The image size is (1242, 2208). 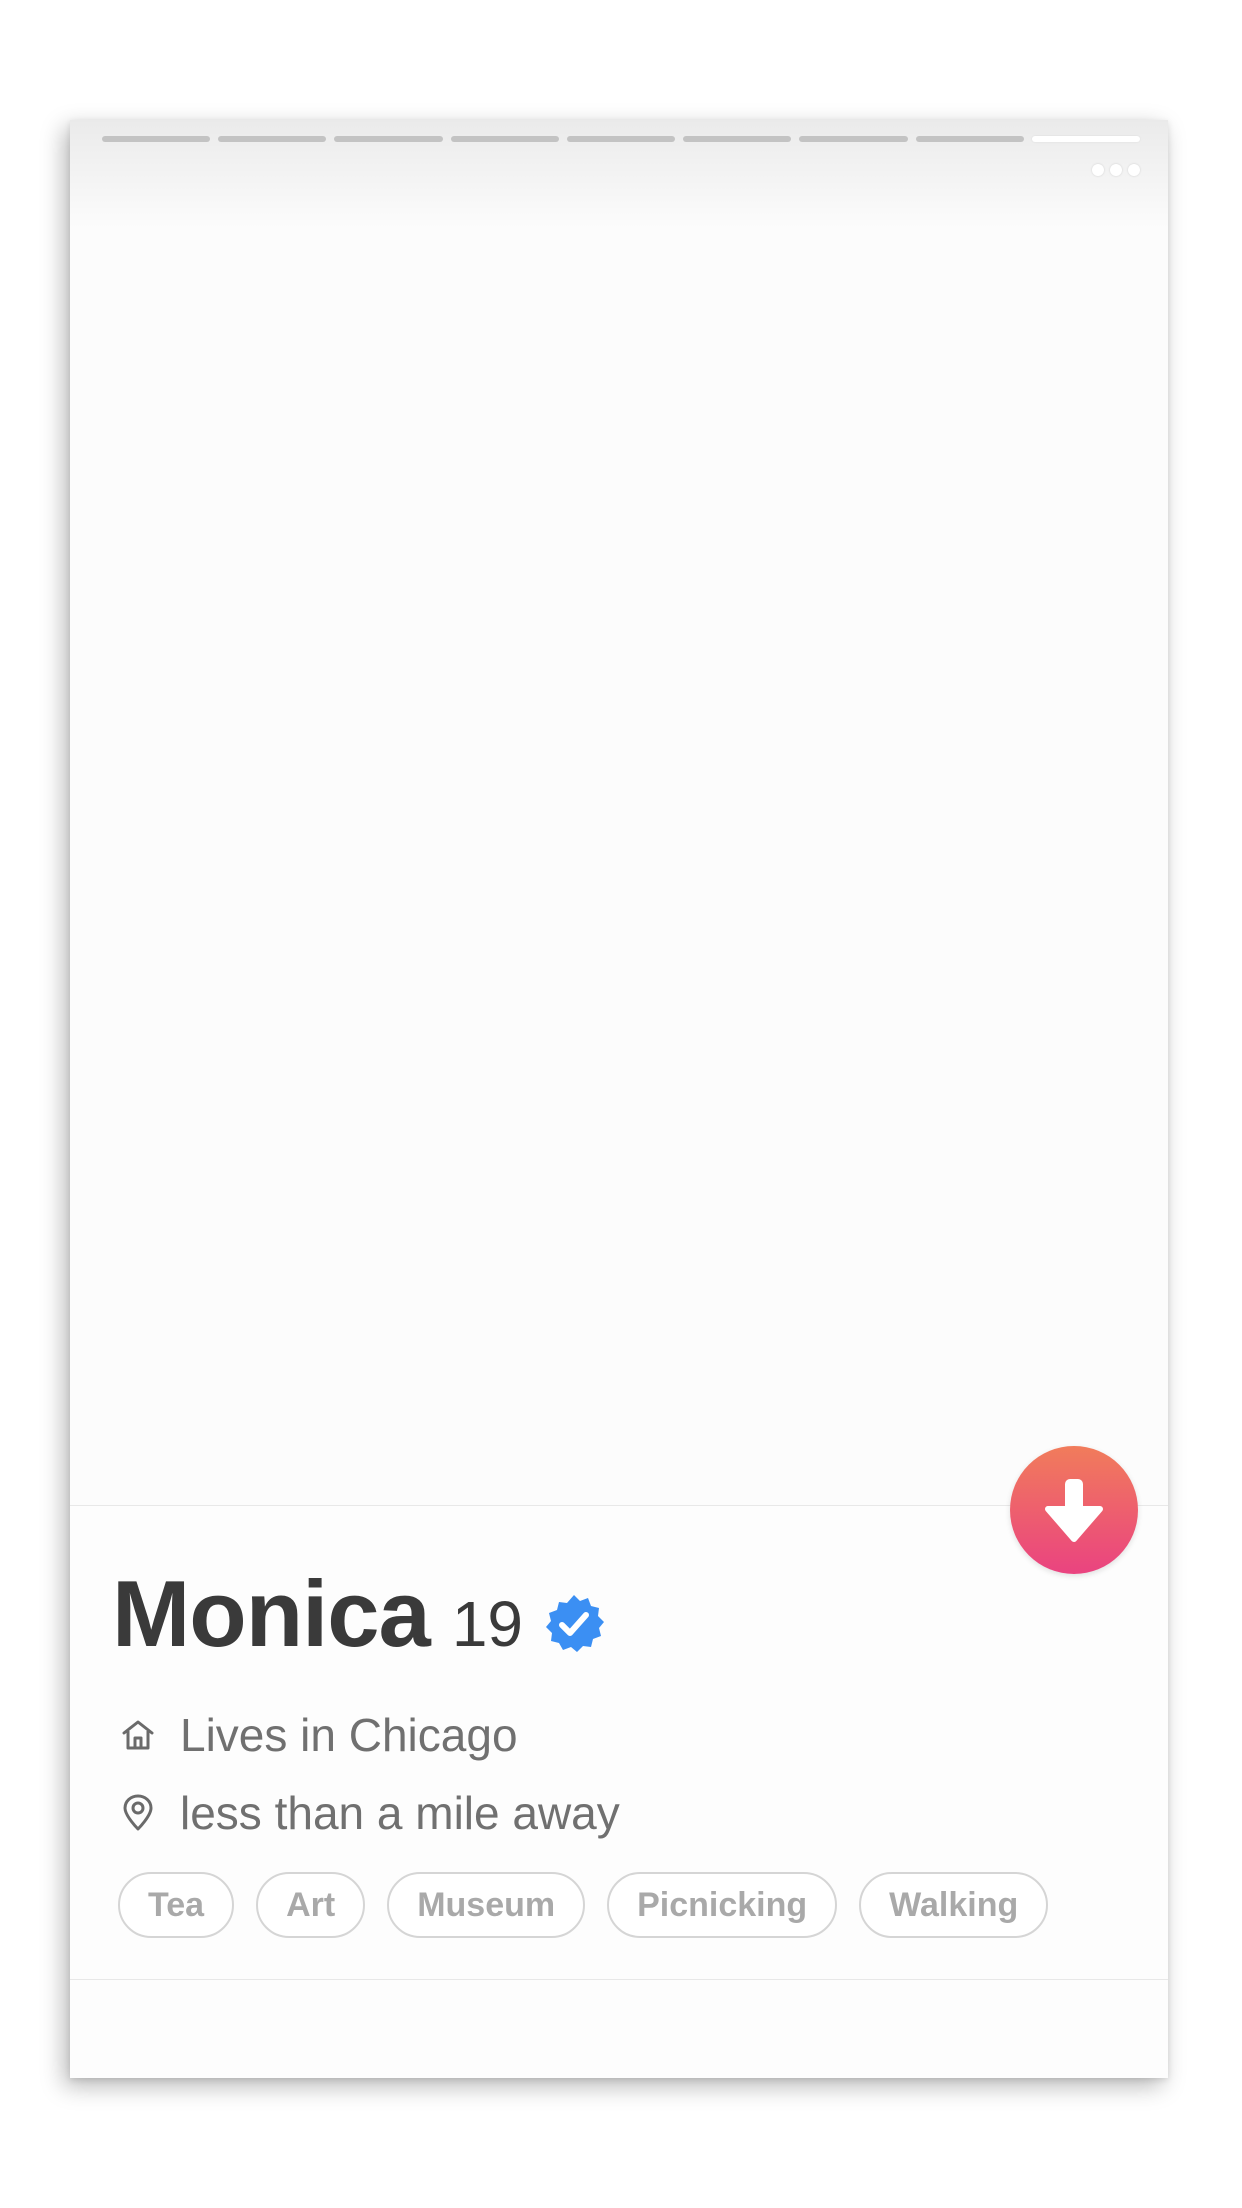 What do you see at coordinates (487, 1624) in the screenshot?
I see `profile-age: 19` at bounding box center [487, 1624].